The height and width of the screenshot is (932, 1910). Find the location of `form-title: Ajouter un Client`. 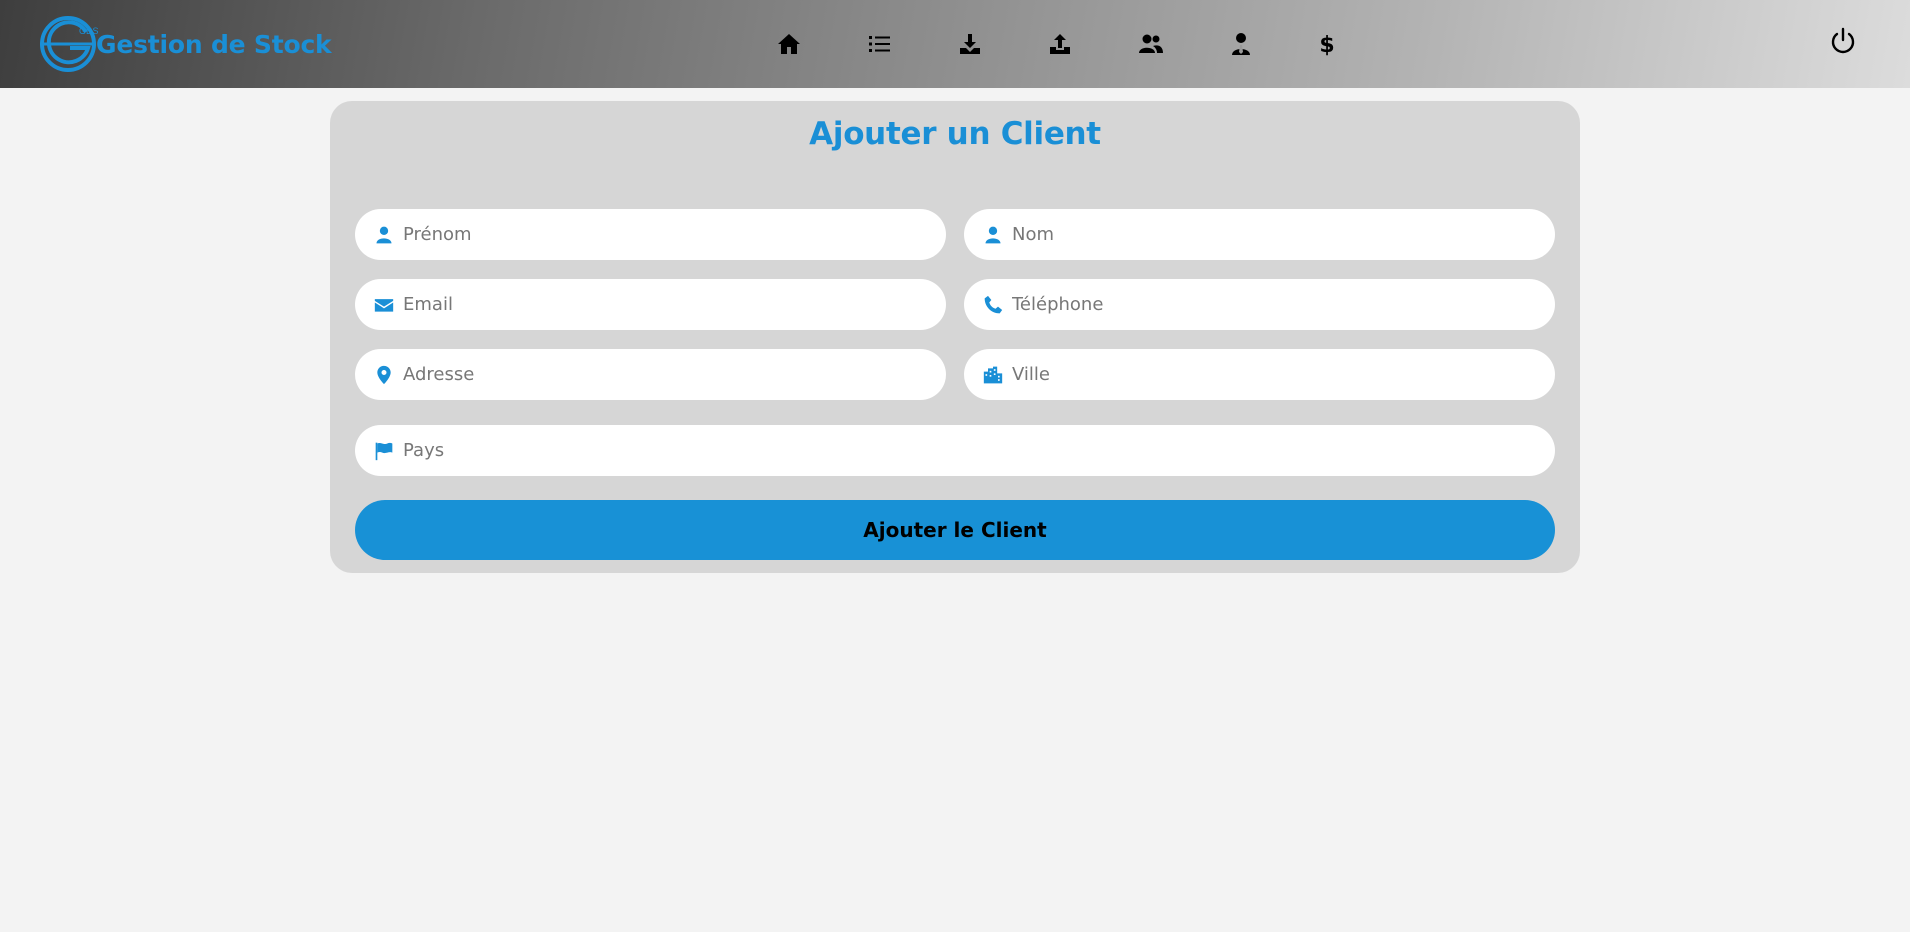

form-title: Ajouter un Client is located at coordinates (955, 134).